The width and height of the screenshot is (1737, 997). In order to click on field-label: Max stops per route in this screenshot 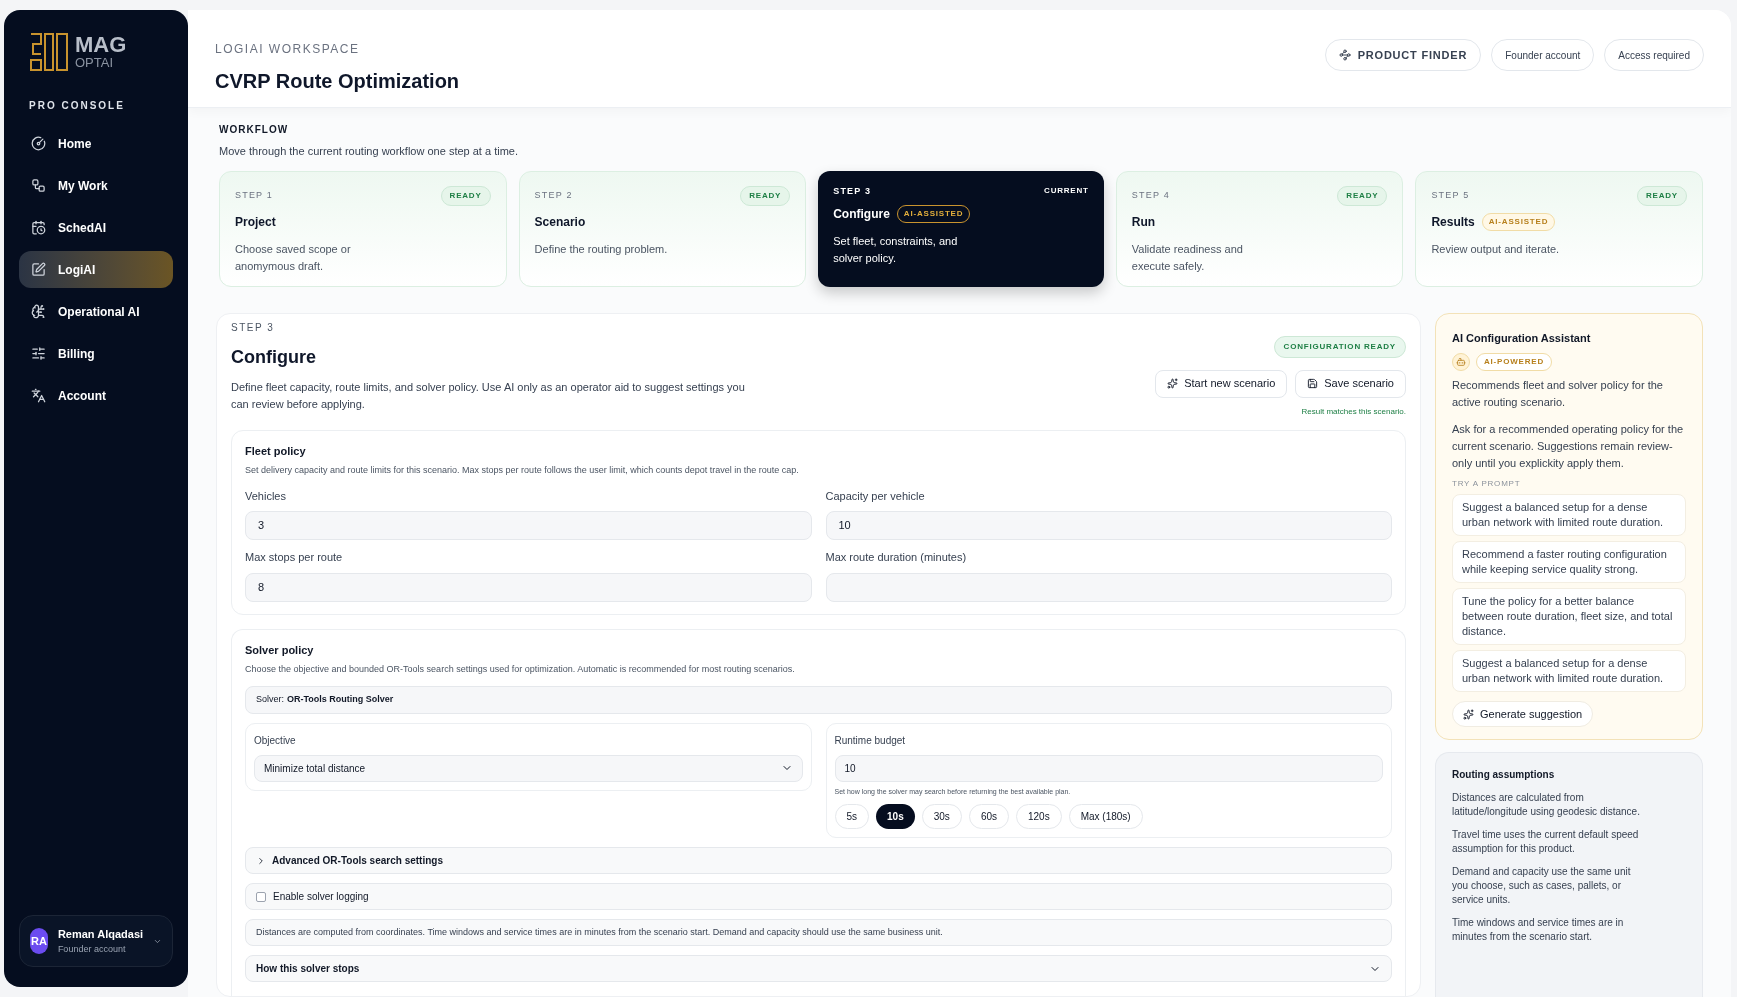, I will do `click(294, 557)`.